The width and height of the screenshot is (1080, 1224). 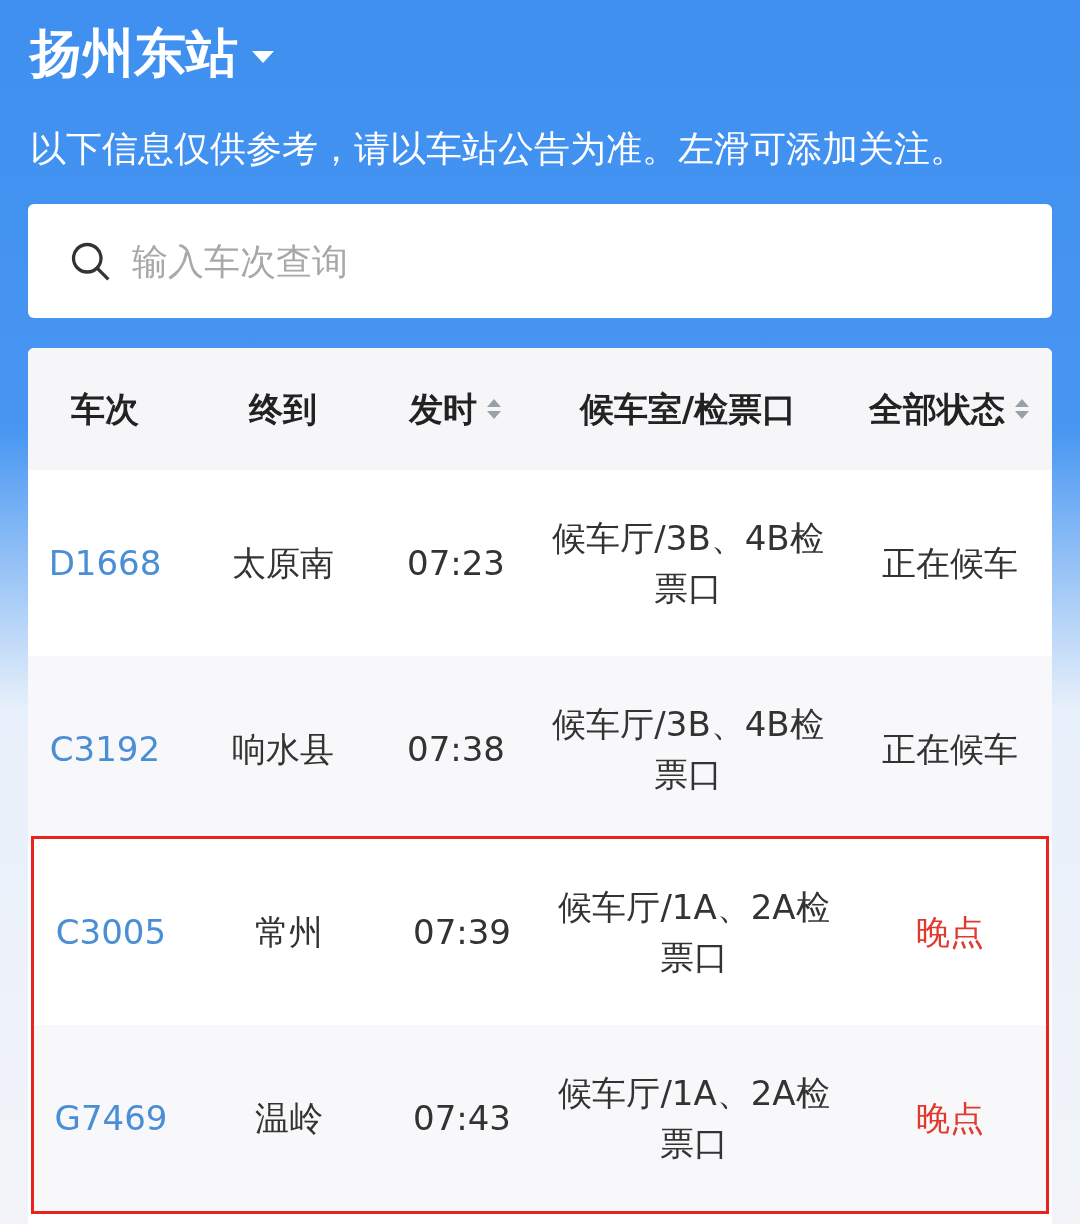 What do you see at coordinates (456, 749) in the screenshot?
I see `departure-time: 07:38` at bounding box center [456, 749].